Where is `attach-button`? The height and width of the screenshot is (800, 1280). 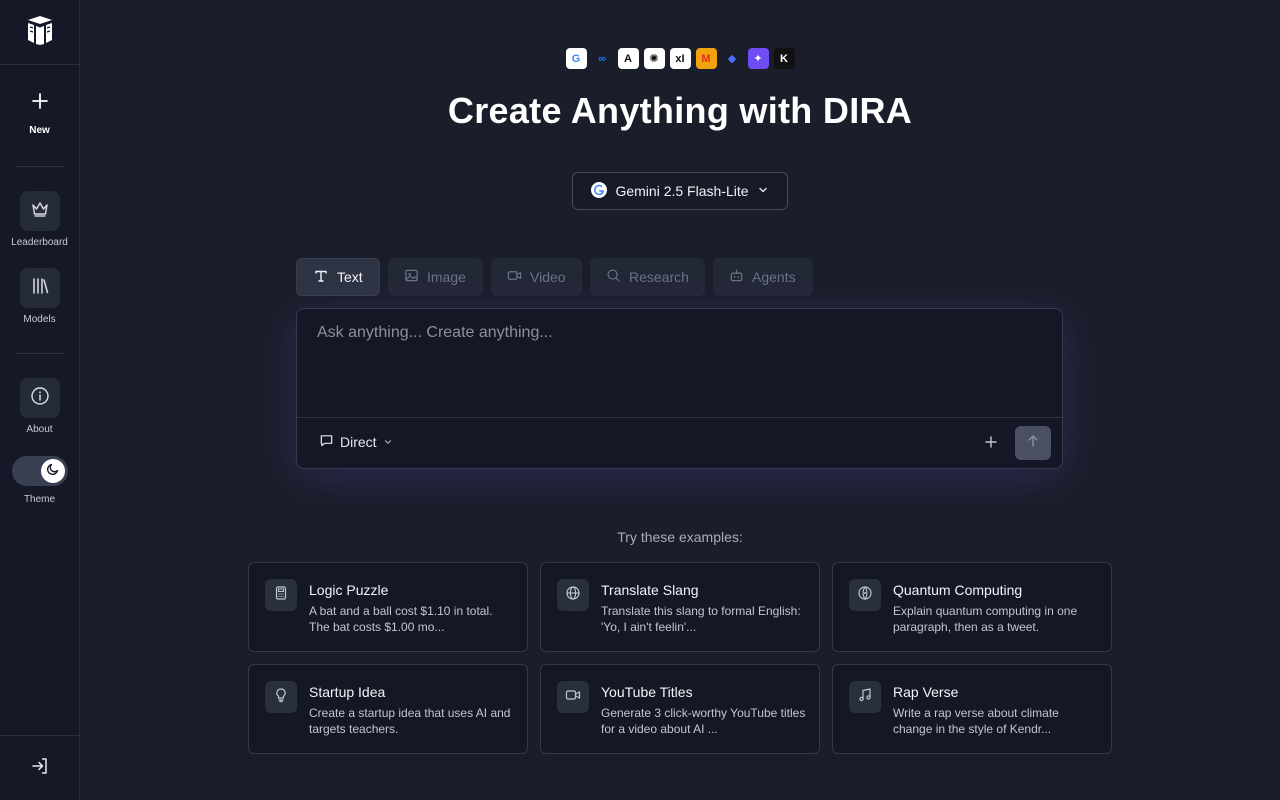
attach-button is located at coordinates (991, 444).